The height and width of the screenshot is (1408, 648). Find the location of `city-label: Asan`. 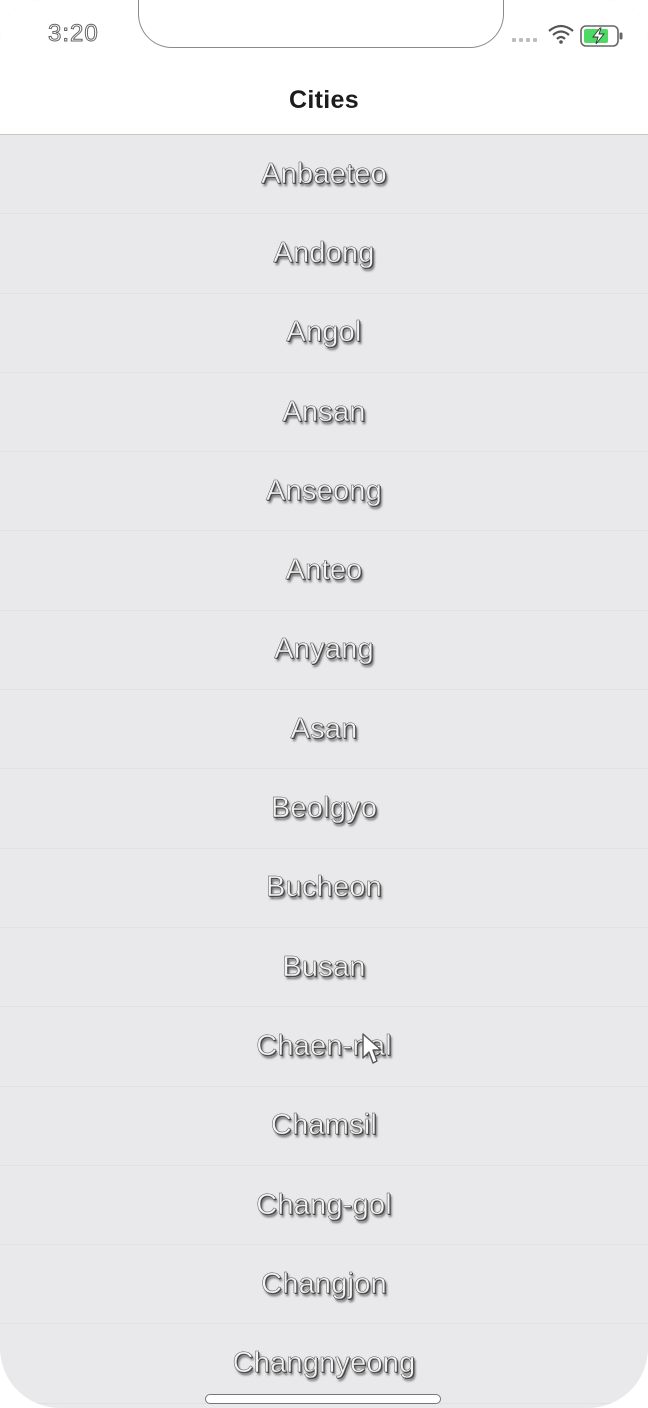

city-label: Asan is located at coordinates (324, 728).